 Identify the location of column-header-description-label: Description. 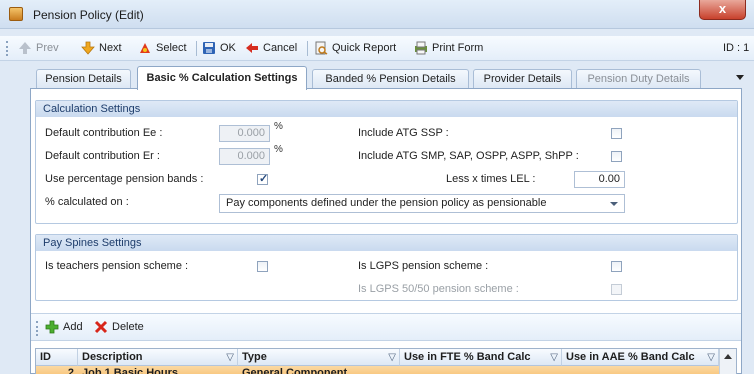
(112, 357).